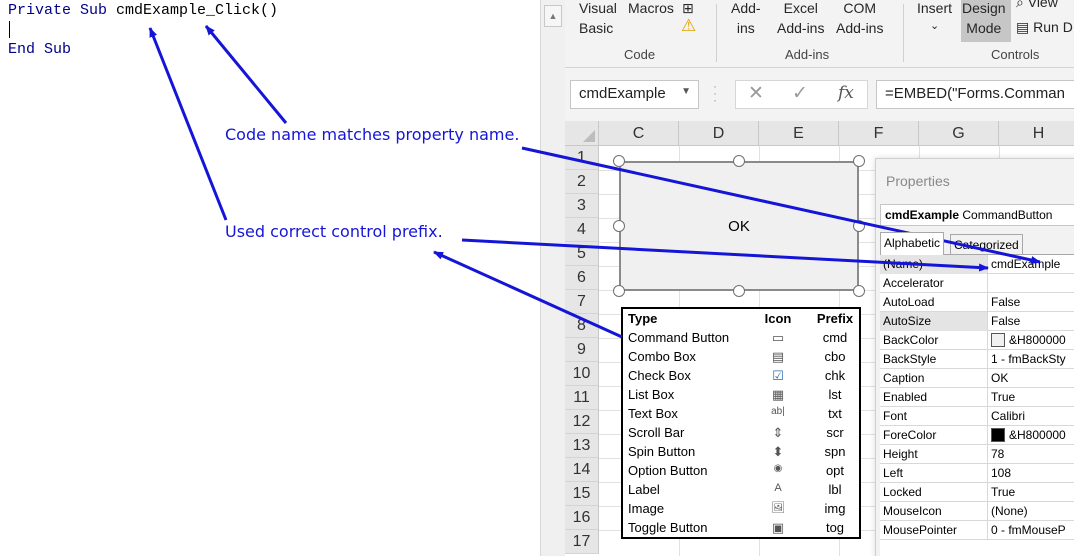  I want to click on ok-command-button: OK, so click(739, 226).